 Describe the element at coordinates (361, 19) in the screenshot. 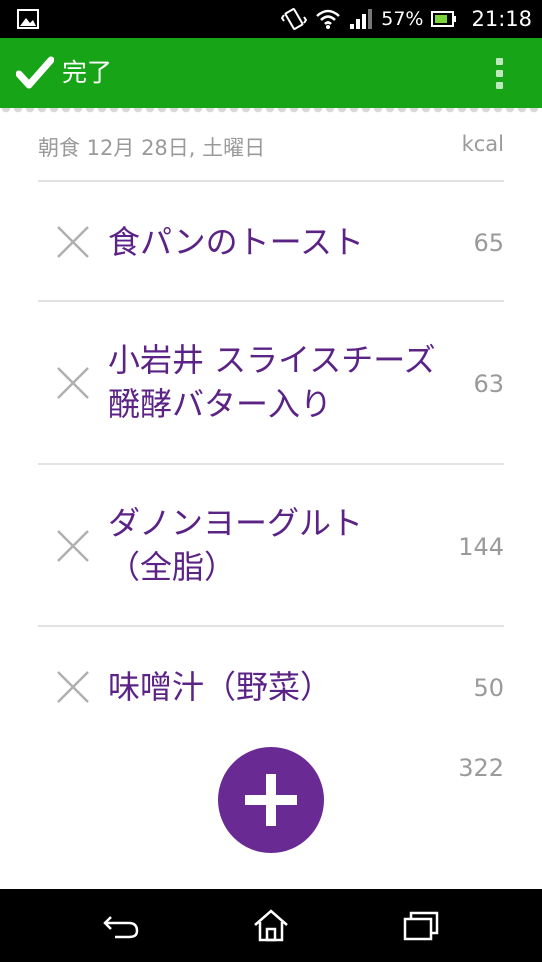

I see `signal-icon` at that location.